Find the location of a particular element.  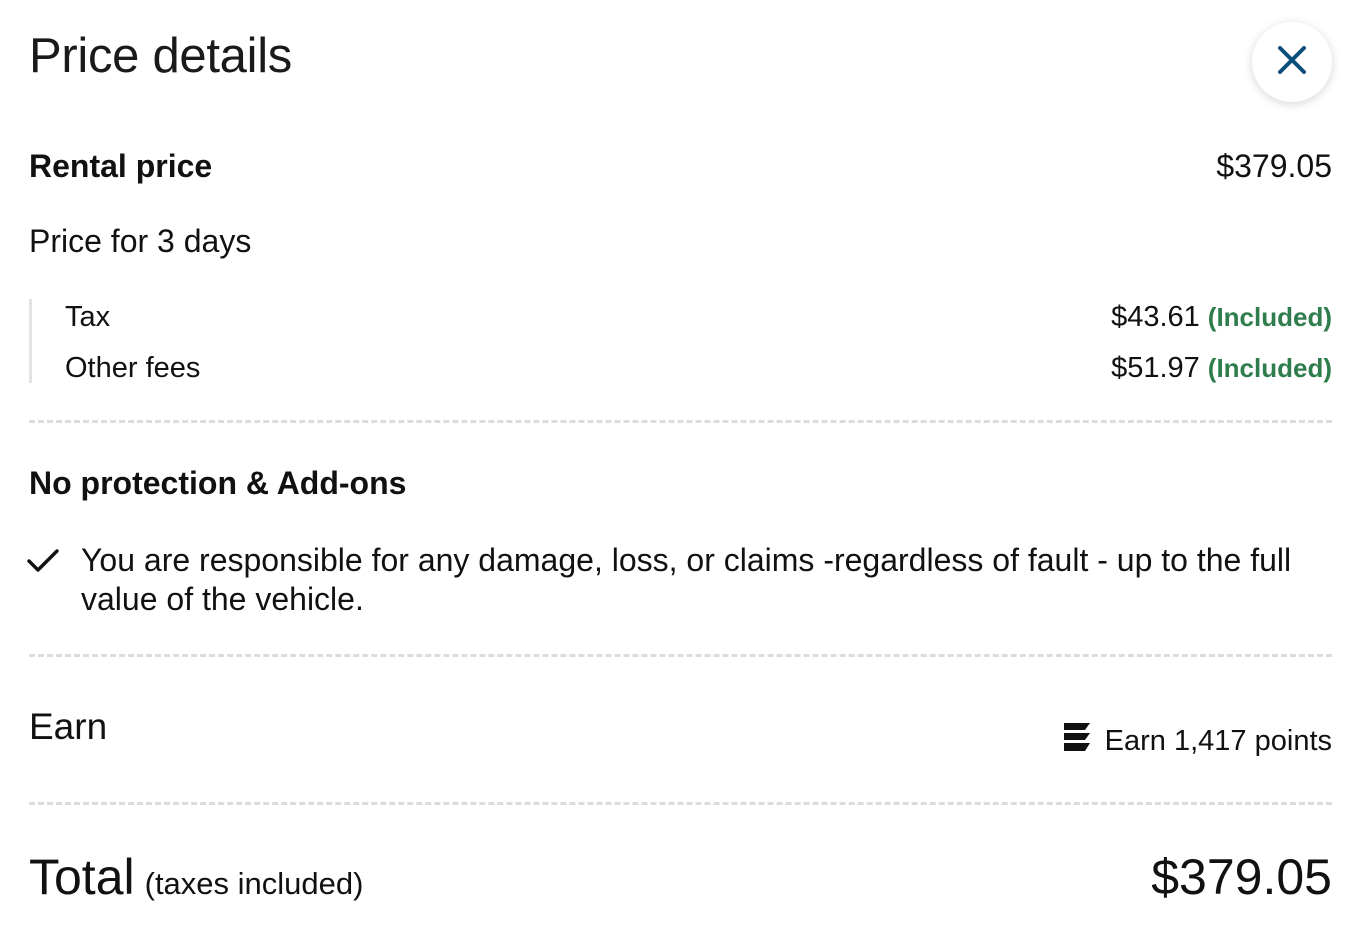

total-sublabel: (taxes included) is located at coordinates (254, 883).